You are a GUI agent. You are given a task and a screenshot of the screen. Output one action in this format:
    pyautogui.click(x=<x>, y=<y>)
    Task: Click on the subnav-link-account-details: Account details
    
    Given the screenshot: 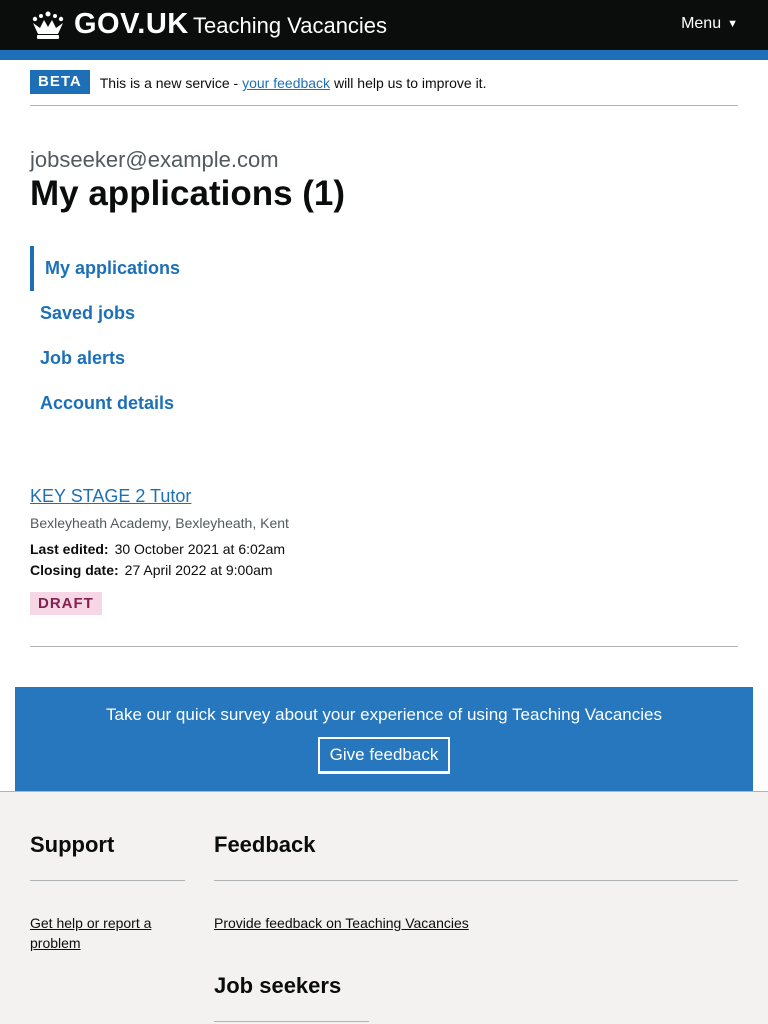 What is the action you would take?
    pyautogui.click(x=105, y=403)
    